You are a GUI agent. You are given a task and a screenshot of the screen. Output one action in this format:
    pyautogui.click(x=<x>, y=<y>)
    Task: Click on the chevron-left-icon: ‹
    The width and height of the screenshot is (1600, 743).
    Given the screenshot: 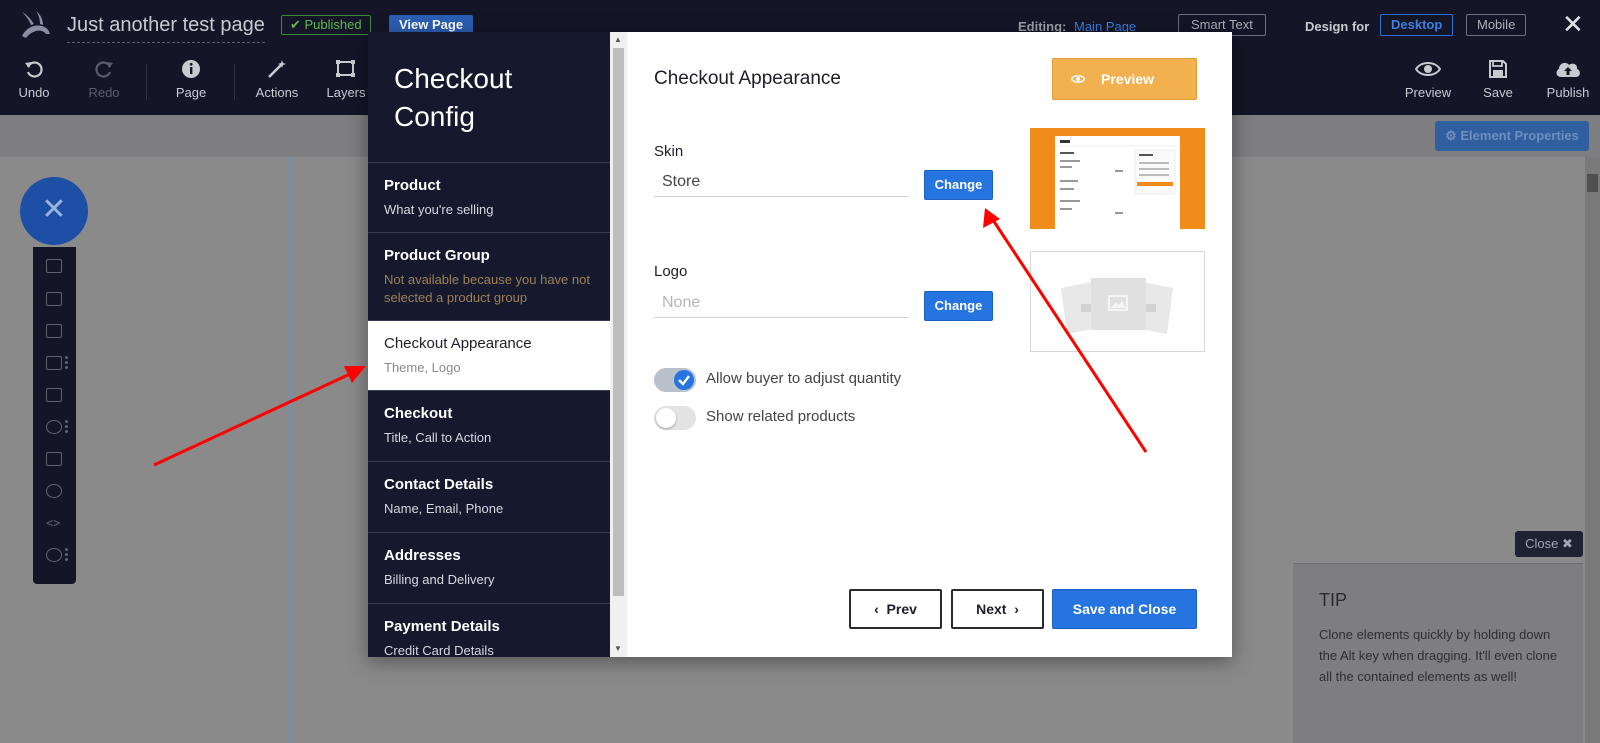 What is the action you would take?
    pyautogui.click(x=880, y=609)
    